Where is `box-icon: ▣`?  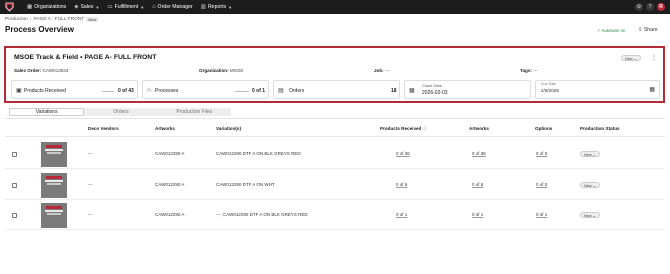
box-icon: ▣ is located at coordinates (19, 91).